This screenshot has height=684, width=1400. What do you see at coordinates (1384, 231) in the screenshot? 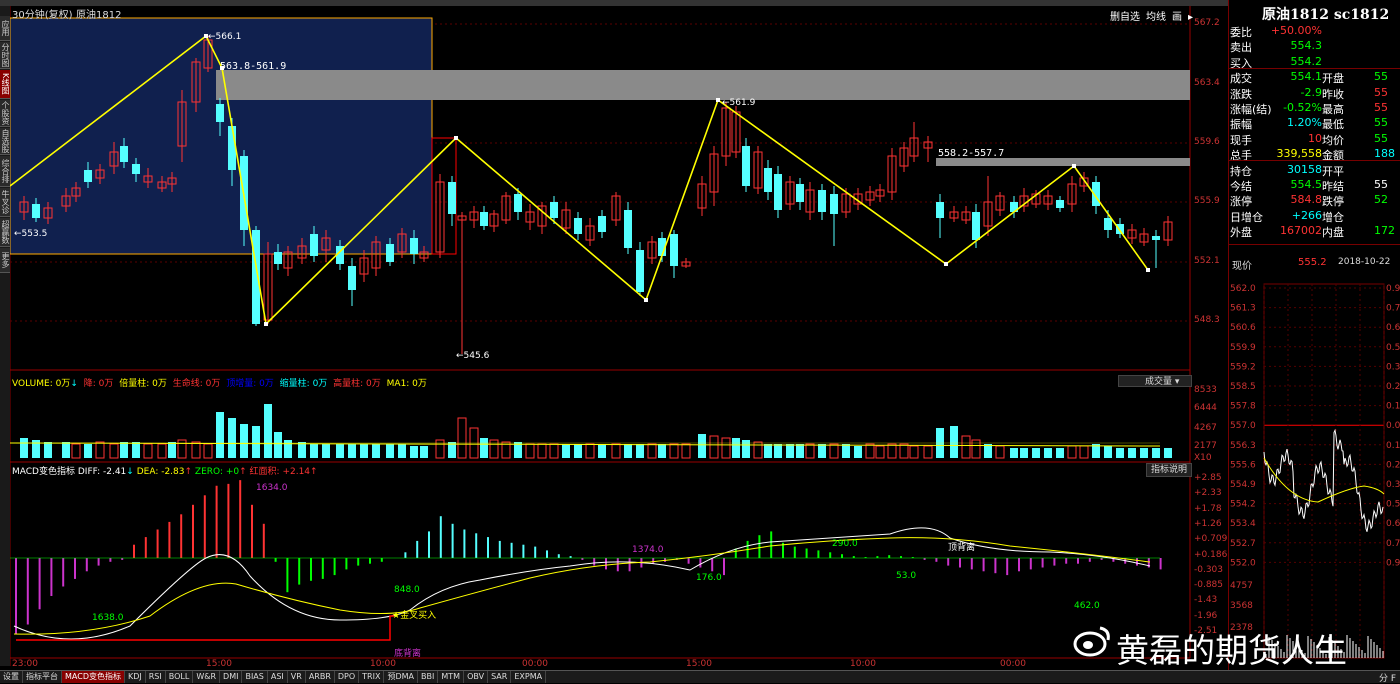
I see `quote-value: 172` at bounding box center [1384, 231].